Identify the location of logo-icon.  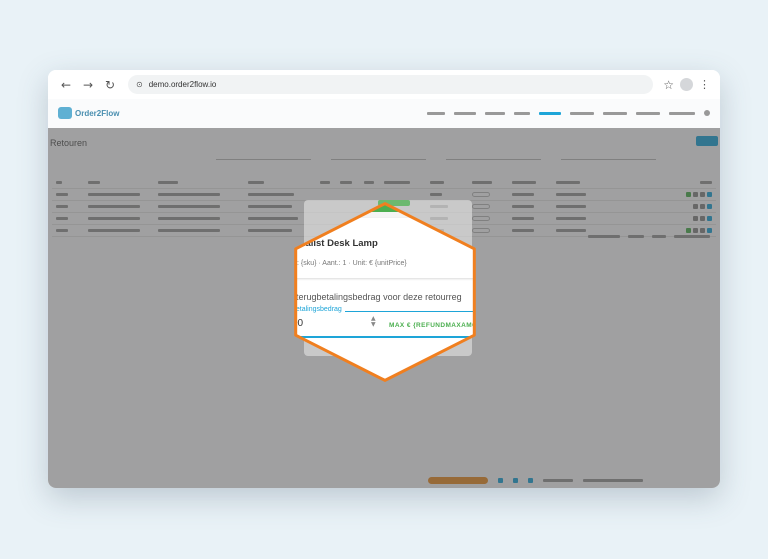
(65, 113).